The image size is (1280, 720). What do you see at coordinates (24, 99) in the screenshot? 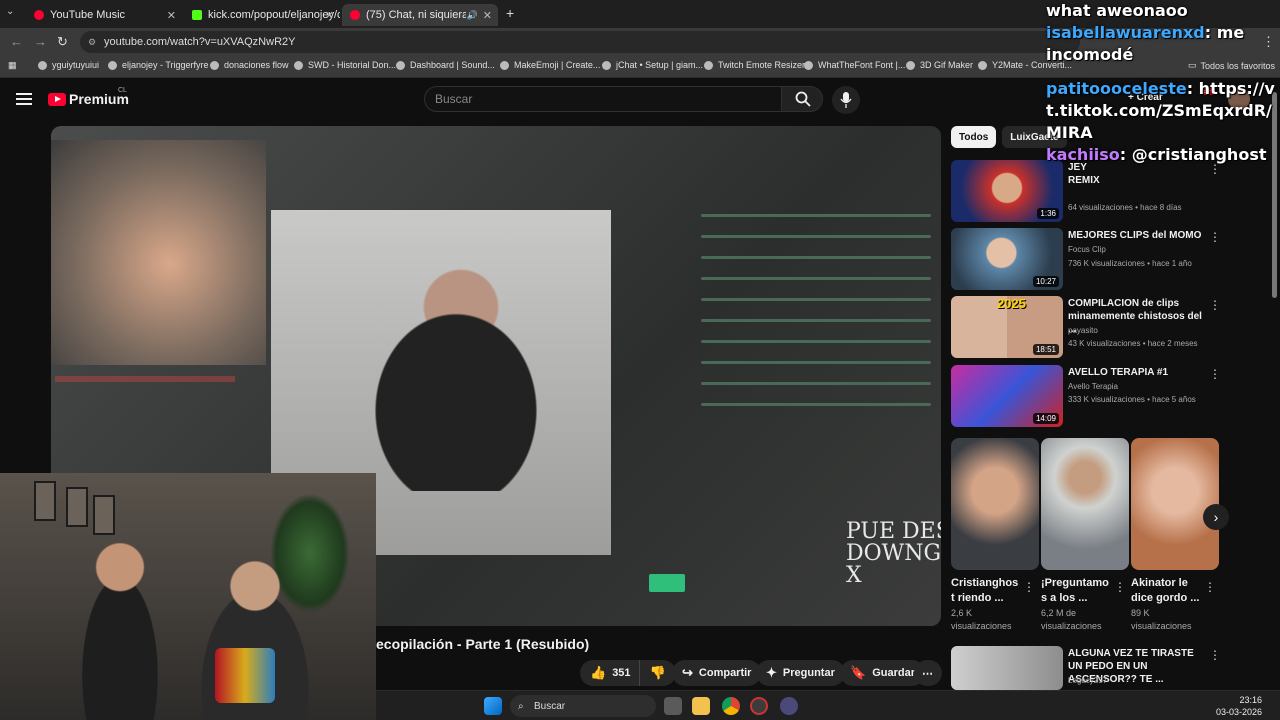
I see `hamburger-menu-icon` at bounding box center [24, 99].